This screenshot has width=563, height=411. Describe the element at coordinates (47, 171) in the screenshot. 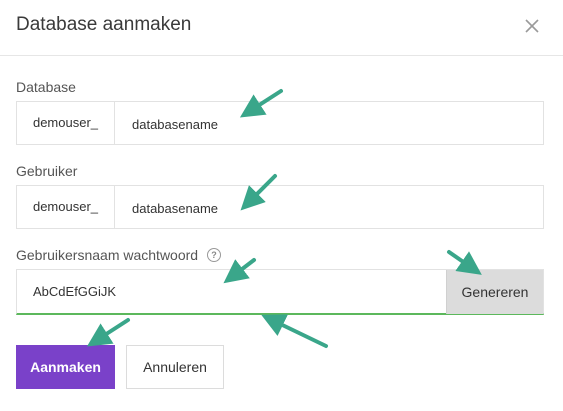

I see `user-label: Gebruiker` at that location.